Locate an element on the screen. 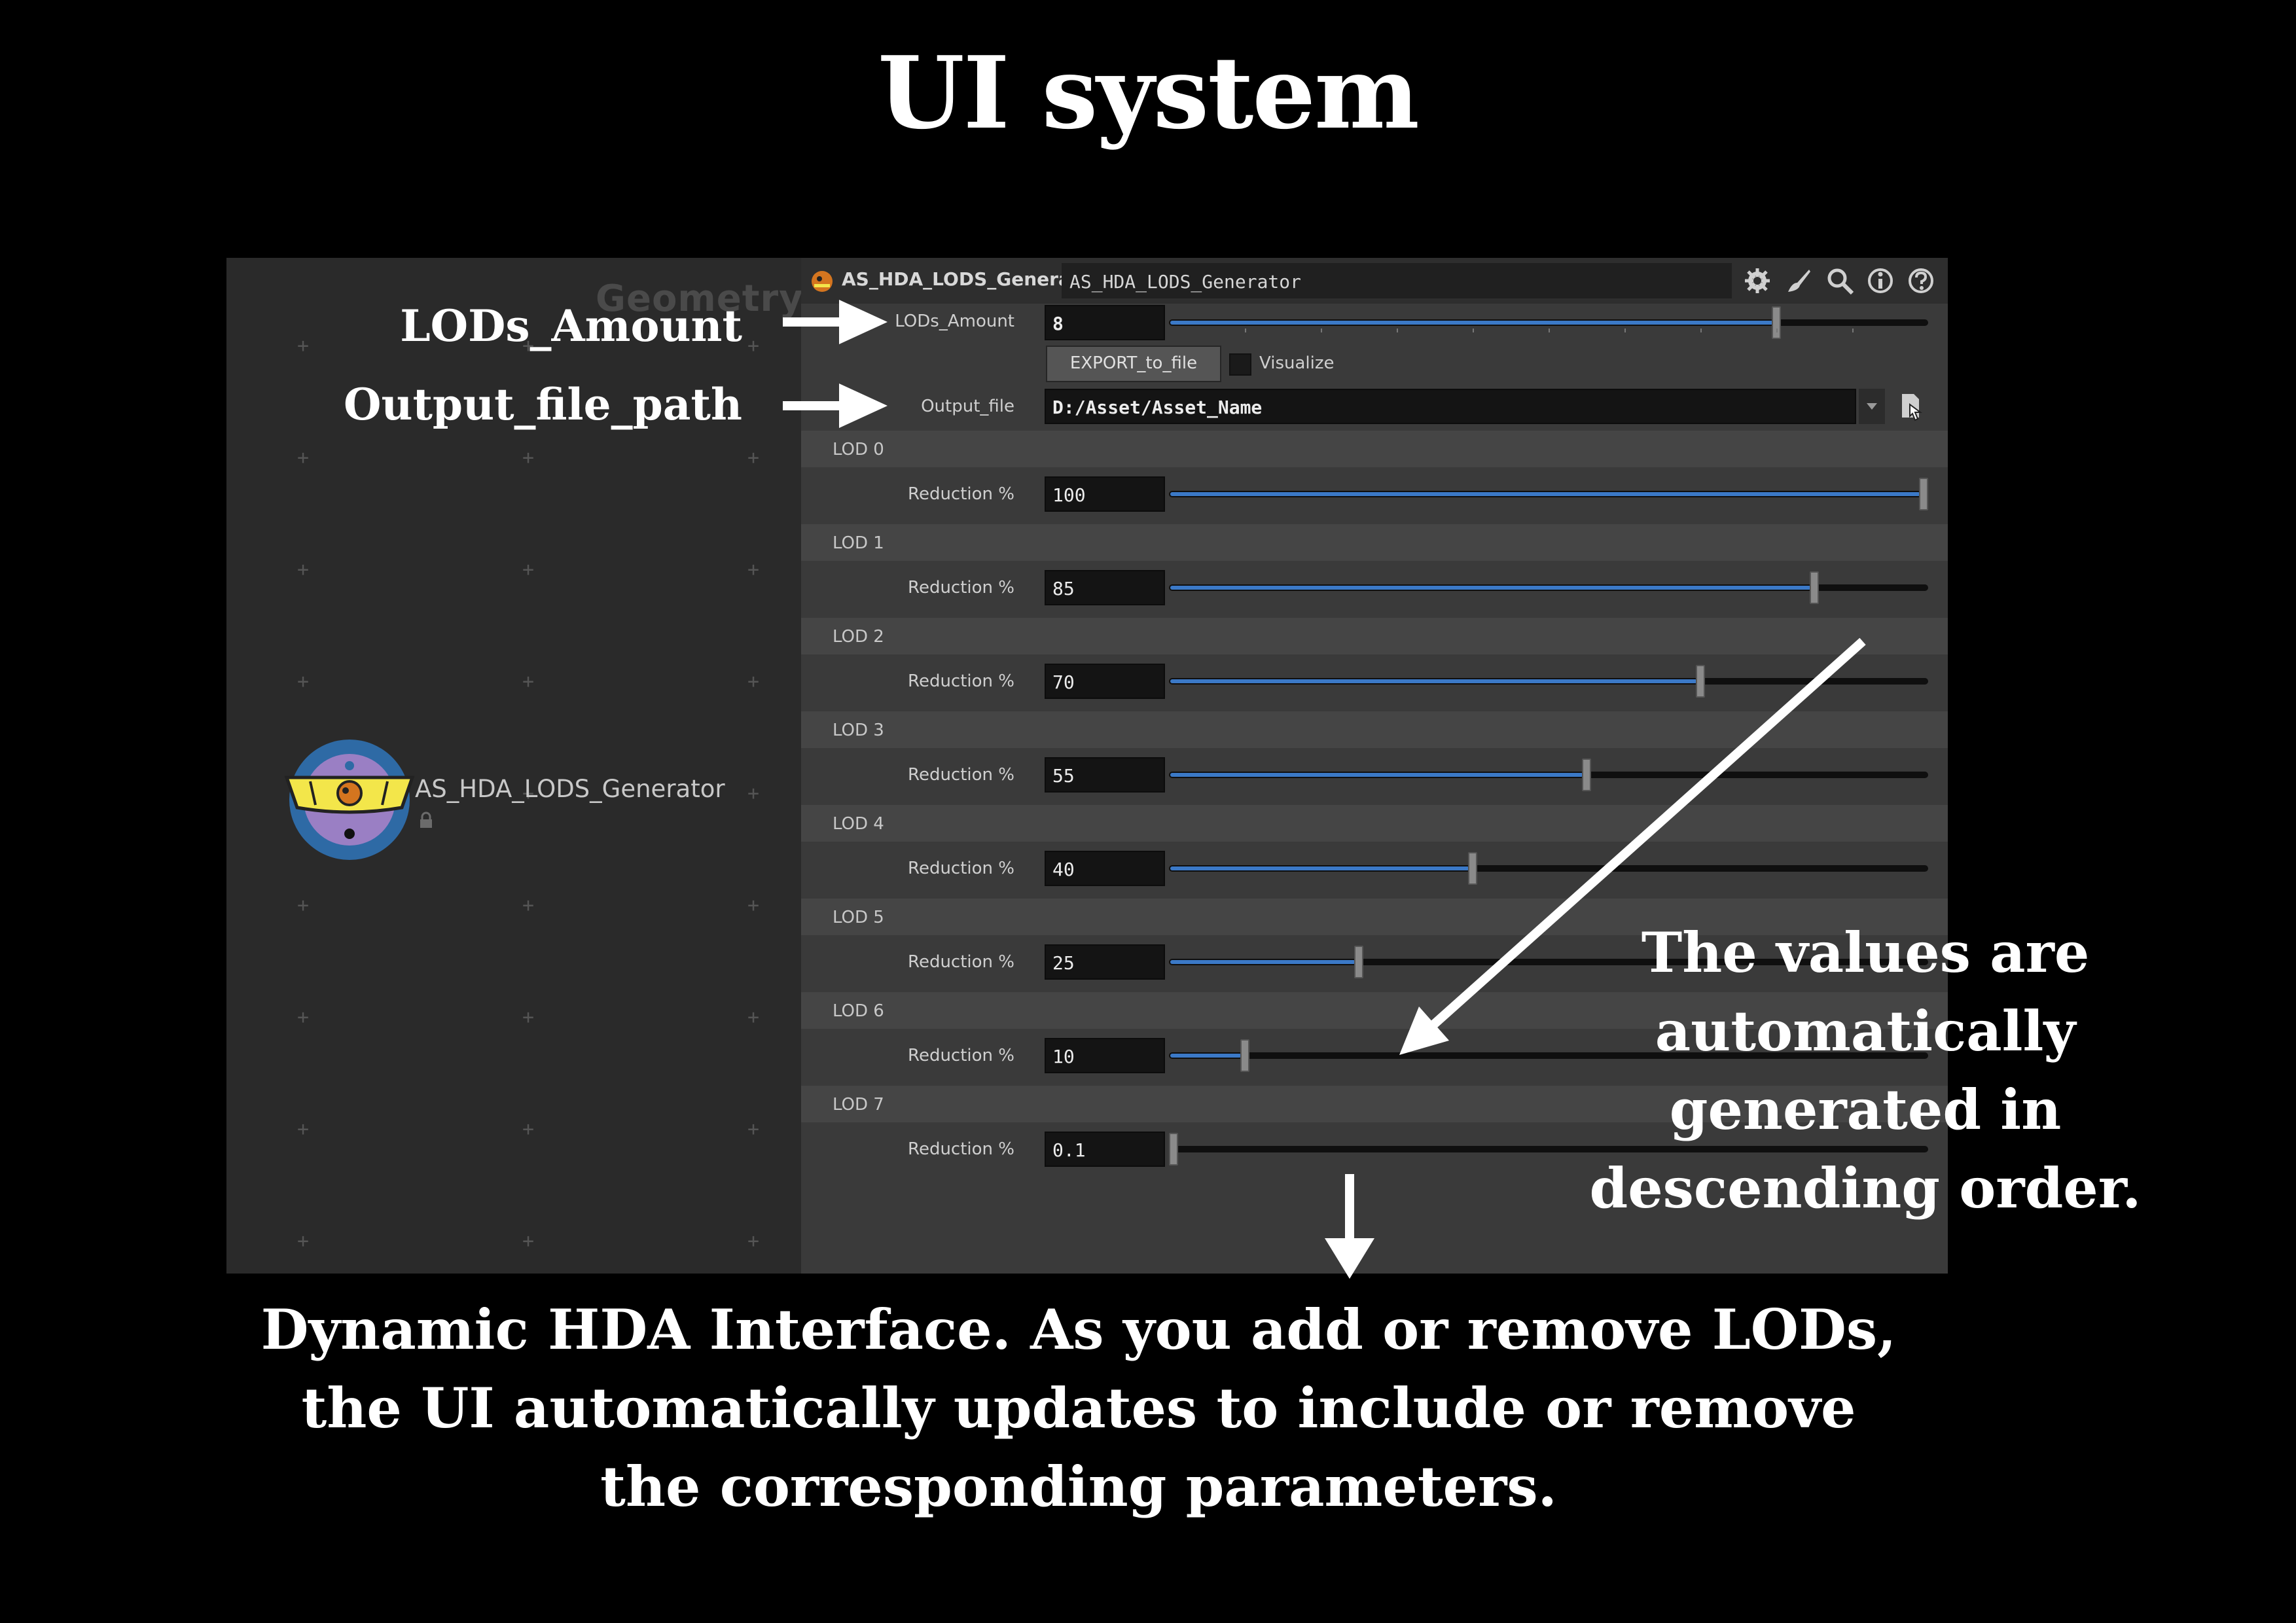 This screenshot has width=2296, height=1623. arrow-to-output-file is located at coordinates (835, 406).